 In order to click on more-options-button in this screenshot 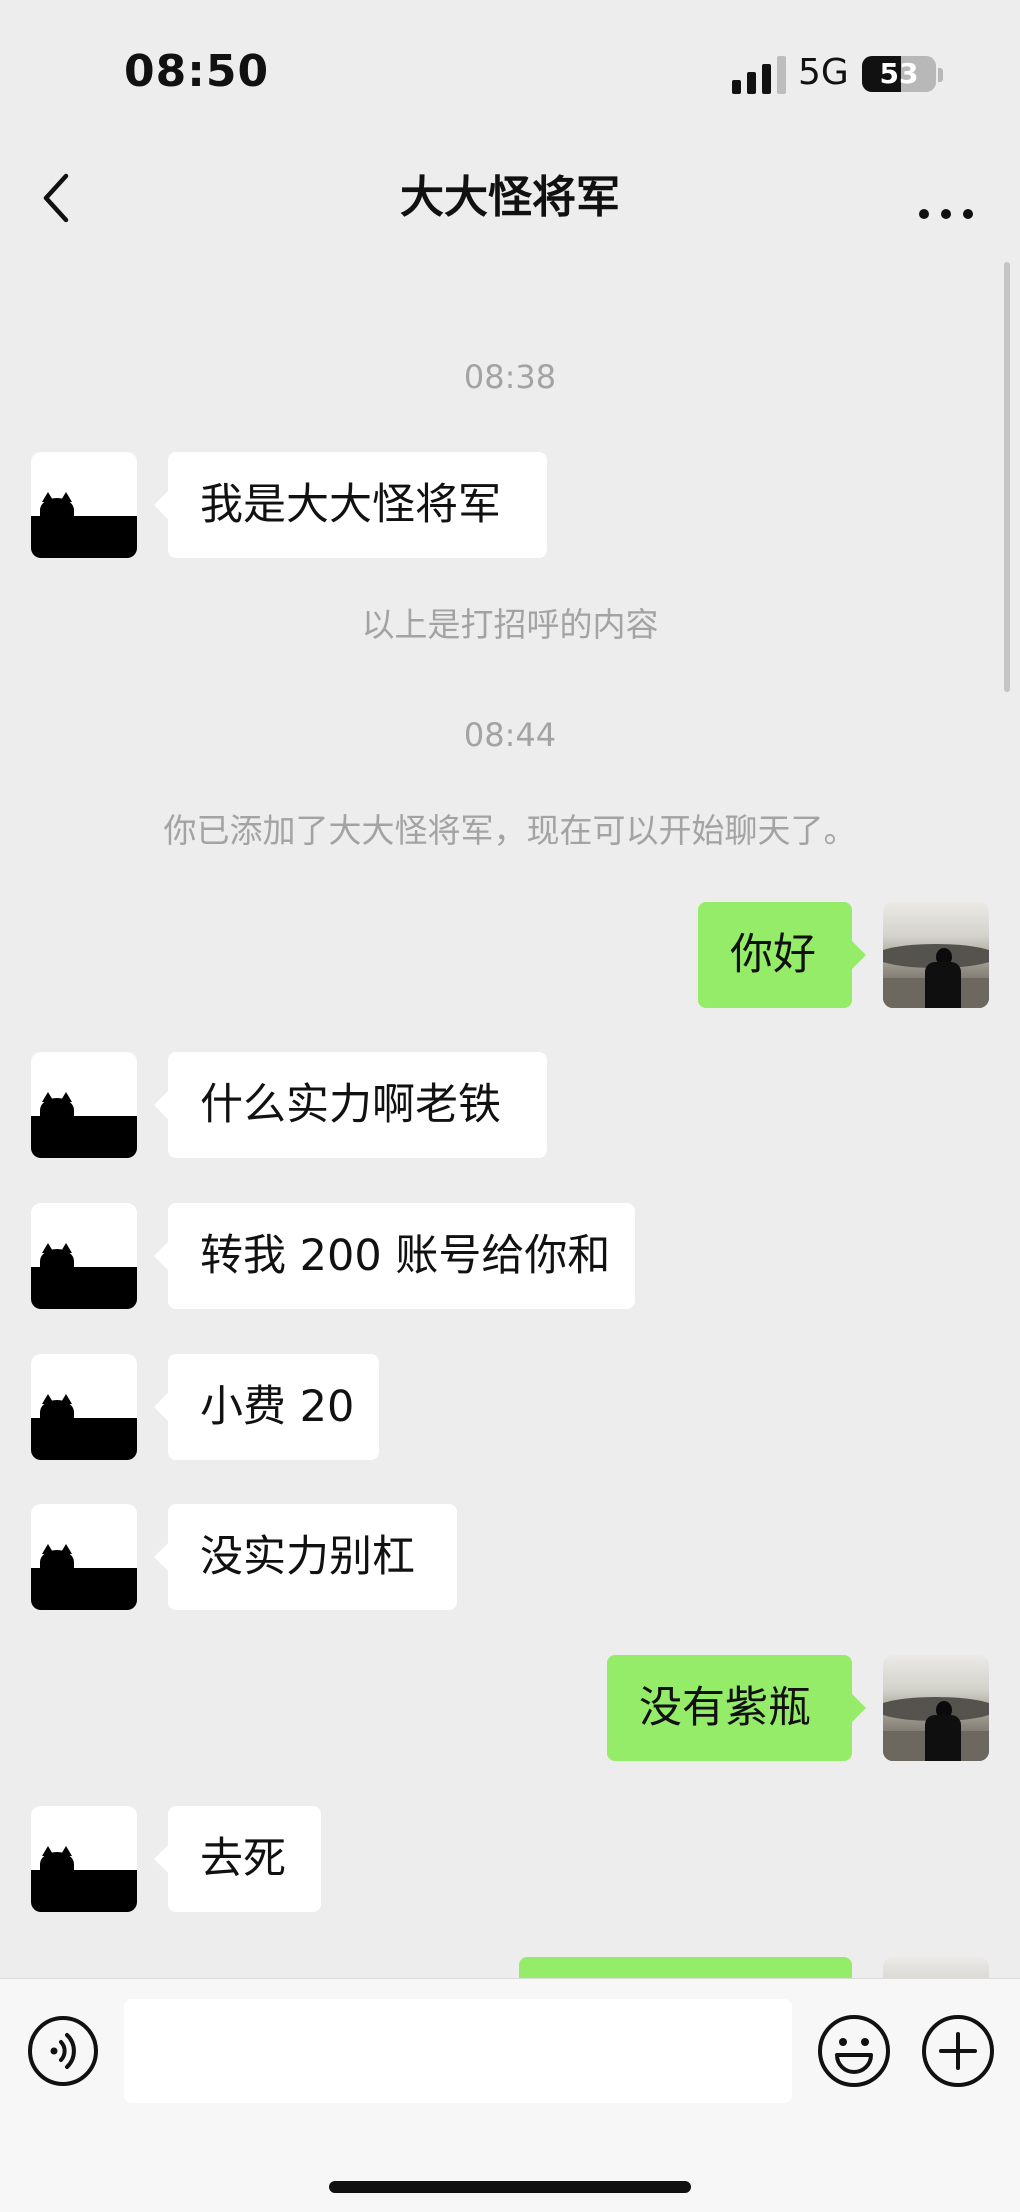, I will do `click(946, 198)`.